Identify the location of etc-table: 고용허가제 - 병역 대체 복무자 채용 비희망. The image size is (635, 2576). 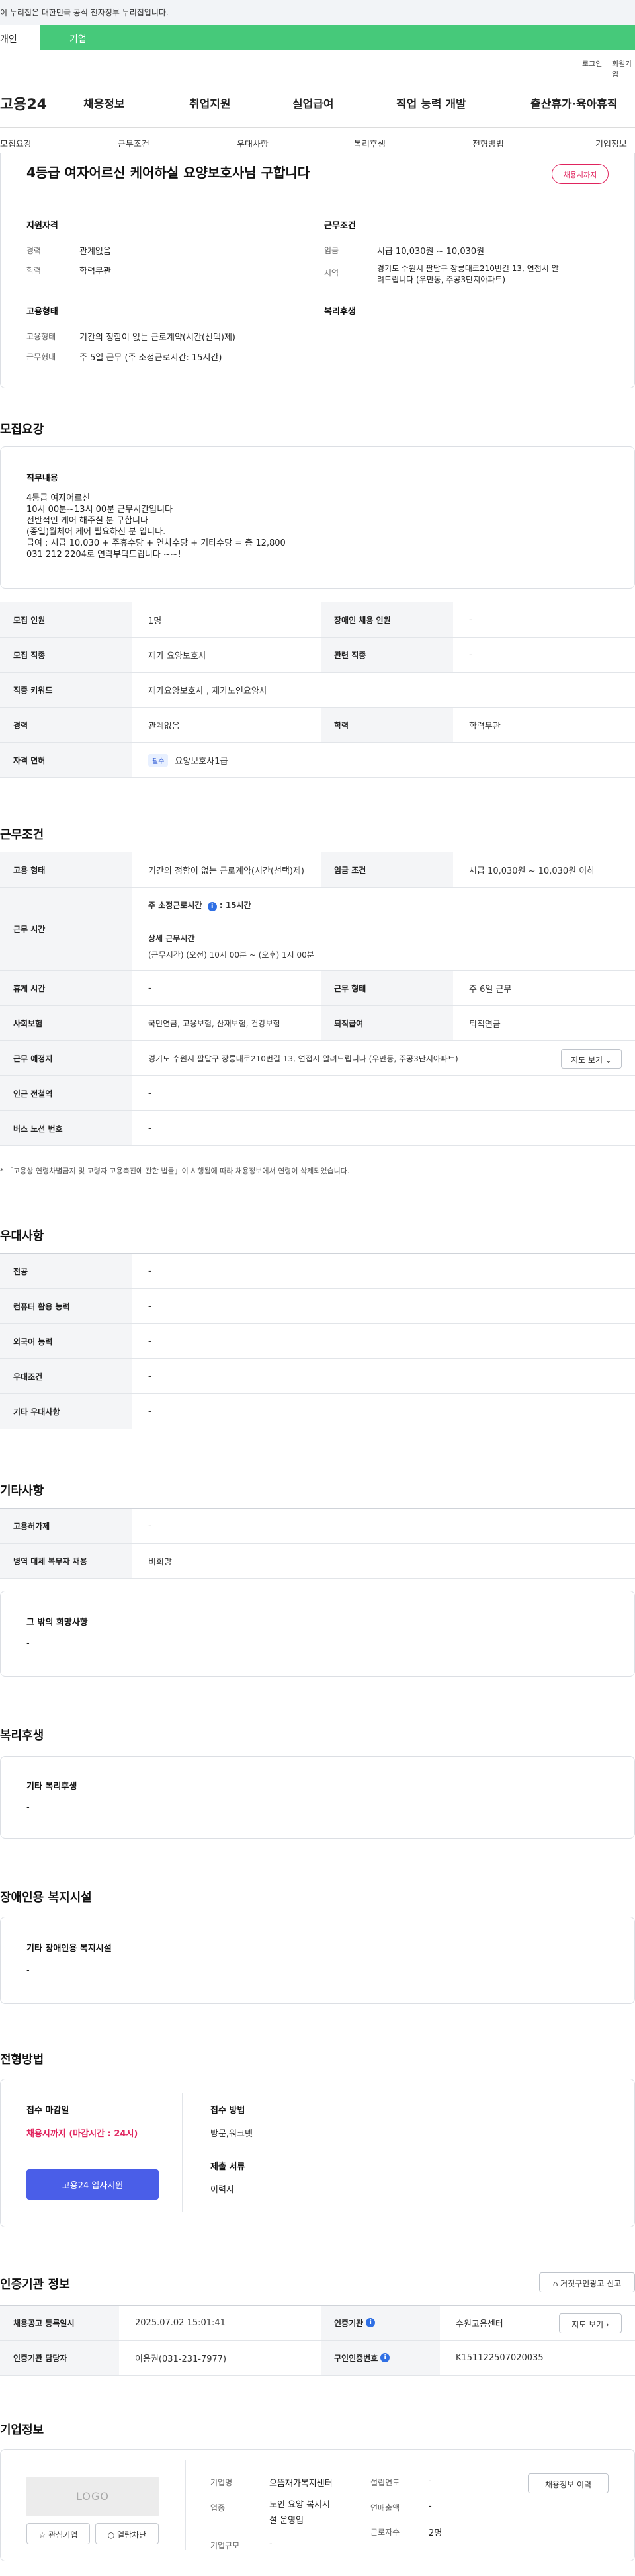
(317, 1543).